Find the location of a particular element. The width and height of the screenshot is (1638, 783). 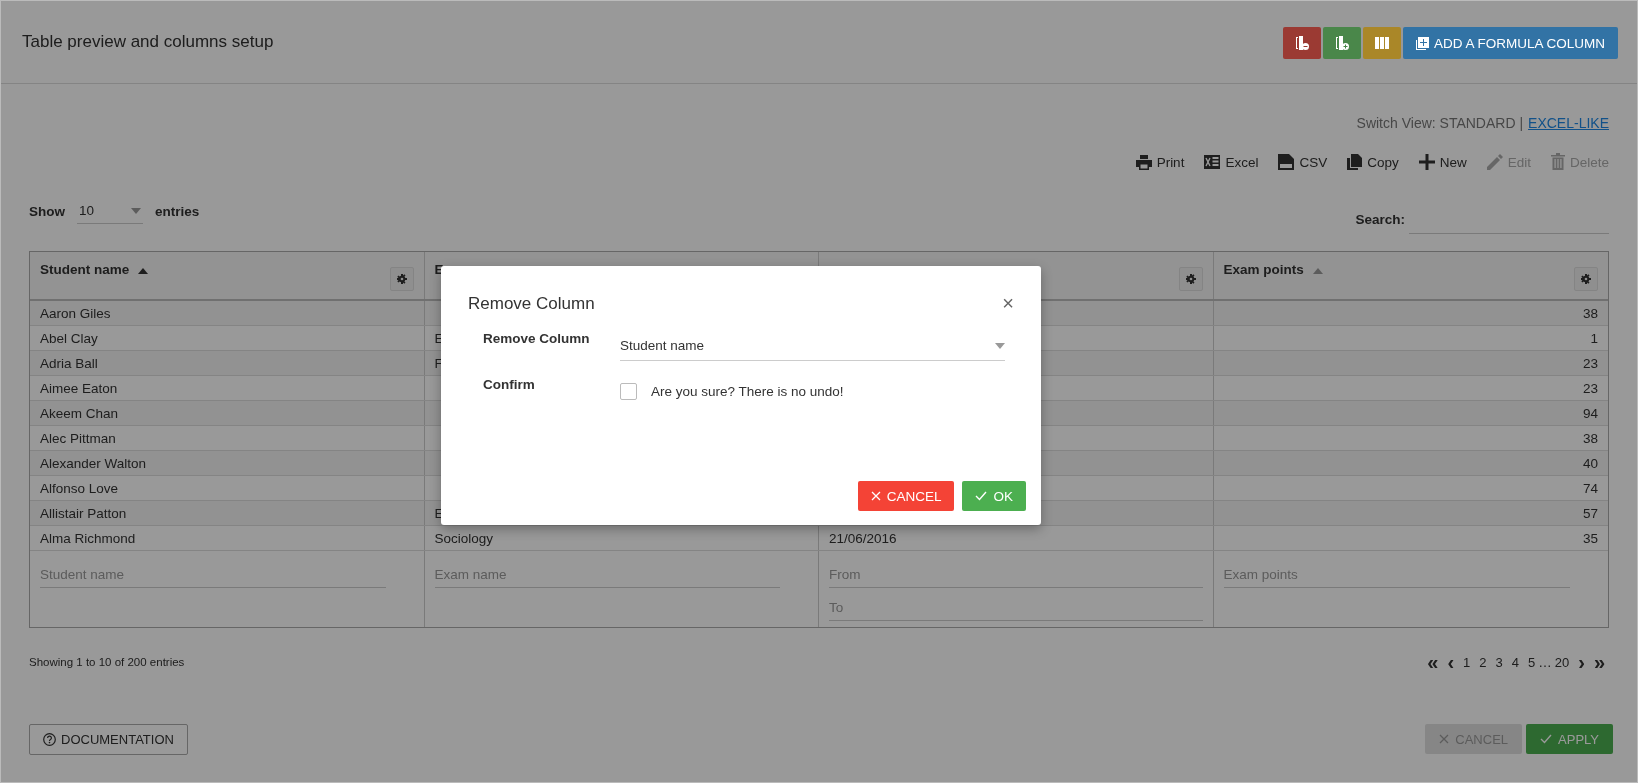

column-header: Student name is located at coordinates (227, 275).